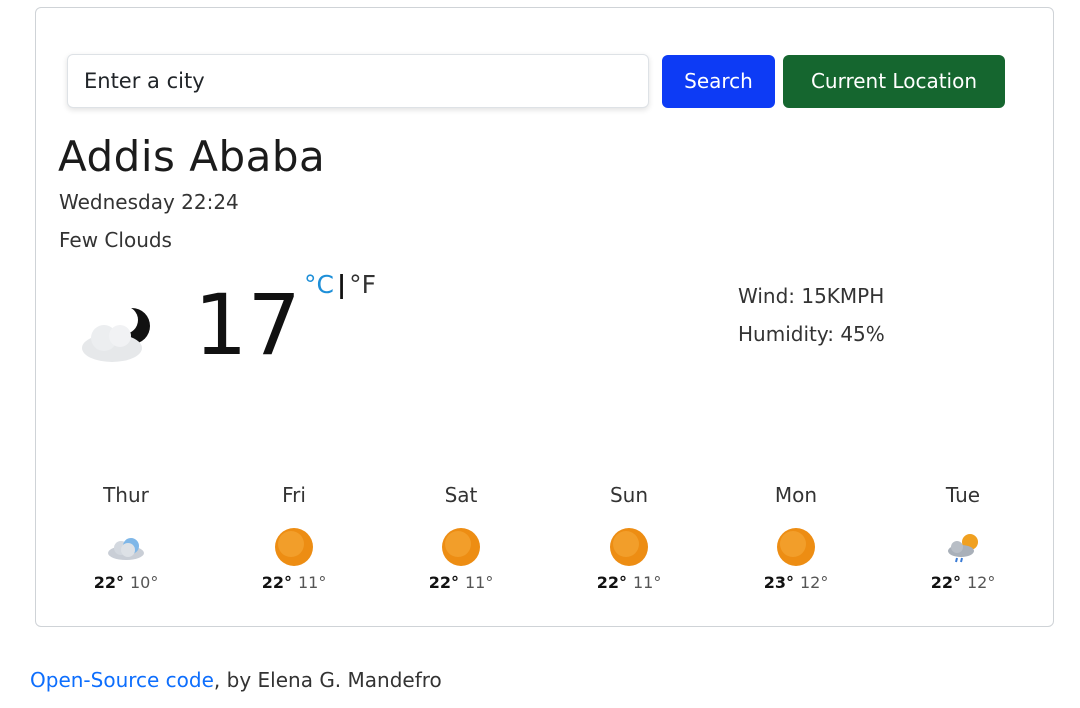  I want to click on cloud-icon, so click(126, 547).